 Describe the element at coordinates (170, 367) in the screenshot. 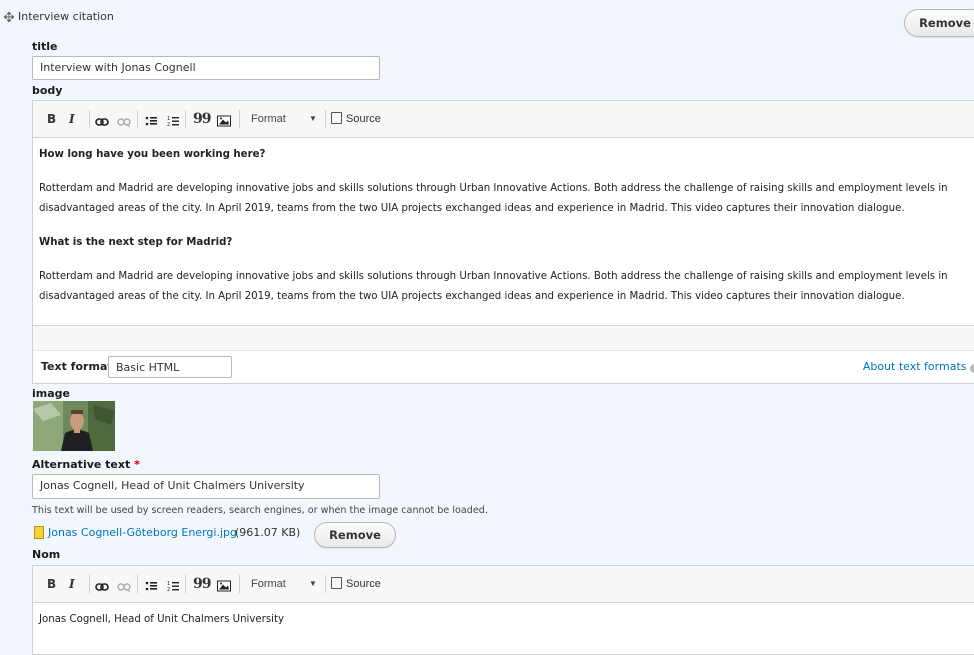

I see `text-format-select: Basic HTML` at that location.